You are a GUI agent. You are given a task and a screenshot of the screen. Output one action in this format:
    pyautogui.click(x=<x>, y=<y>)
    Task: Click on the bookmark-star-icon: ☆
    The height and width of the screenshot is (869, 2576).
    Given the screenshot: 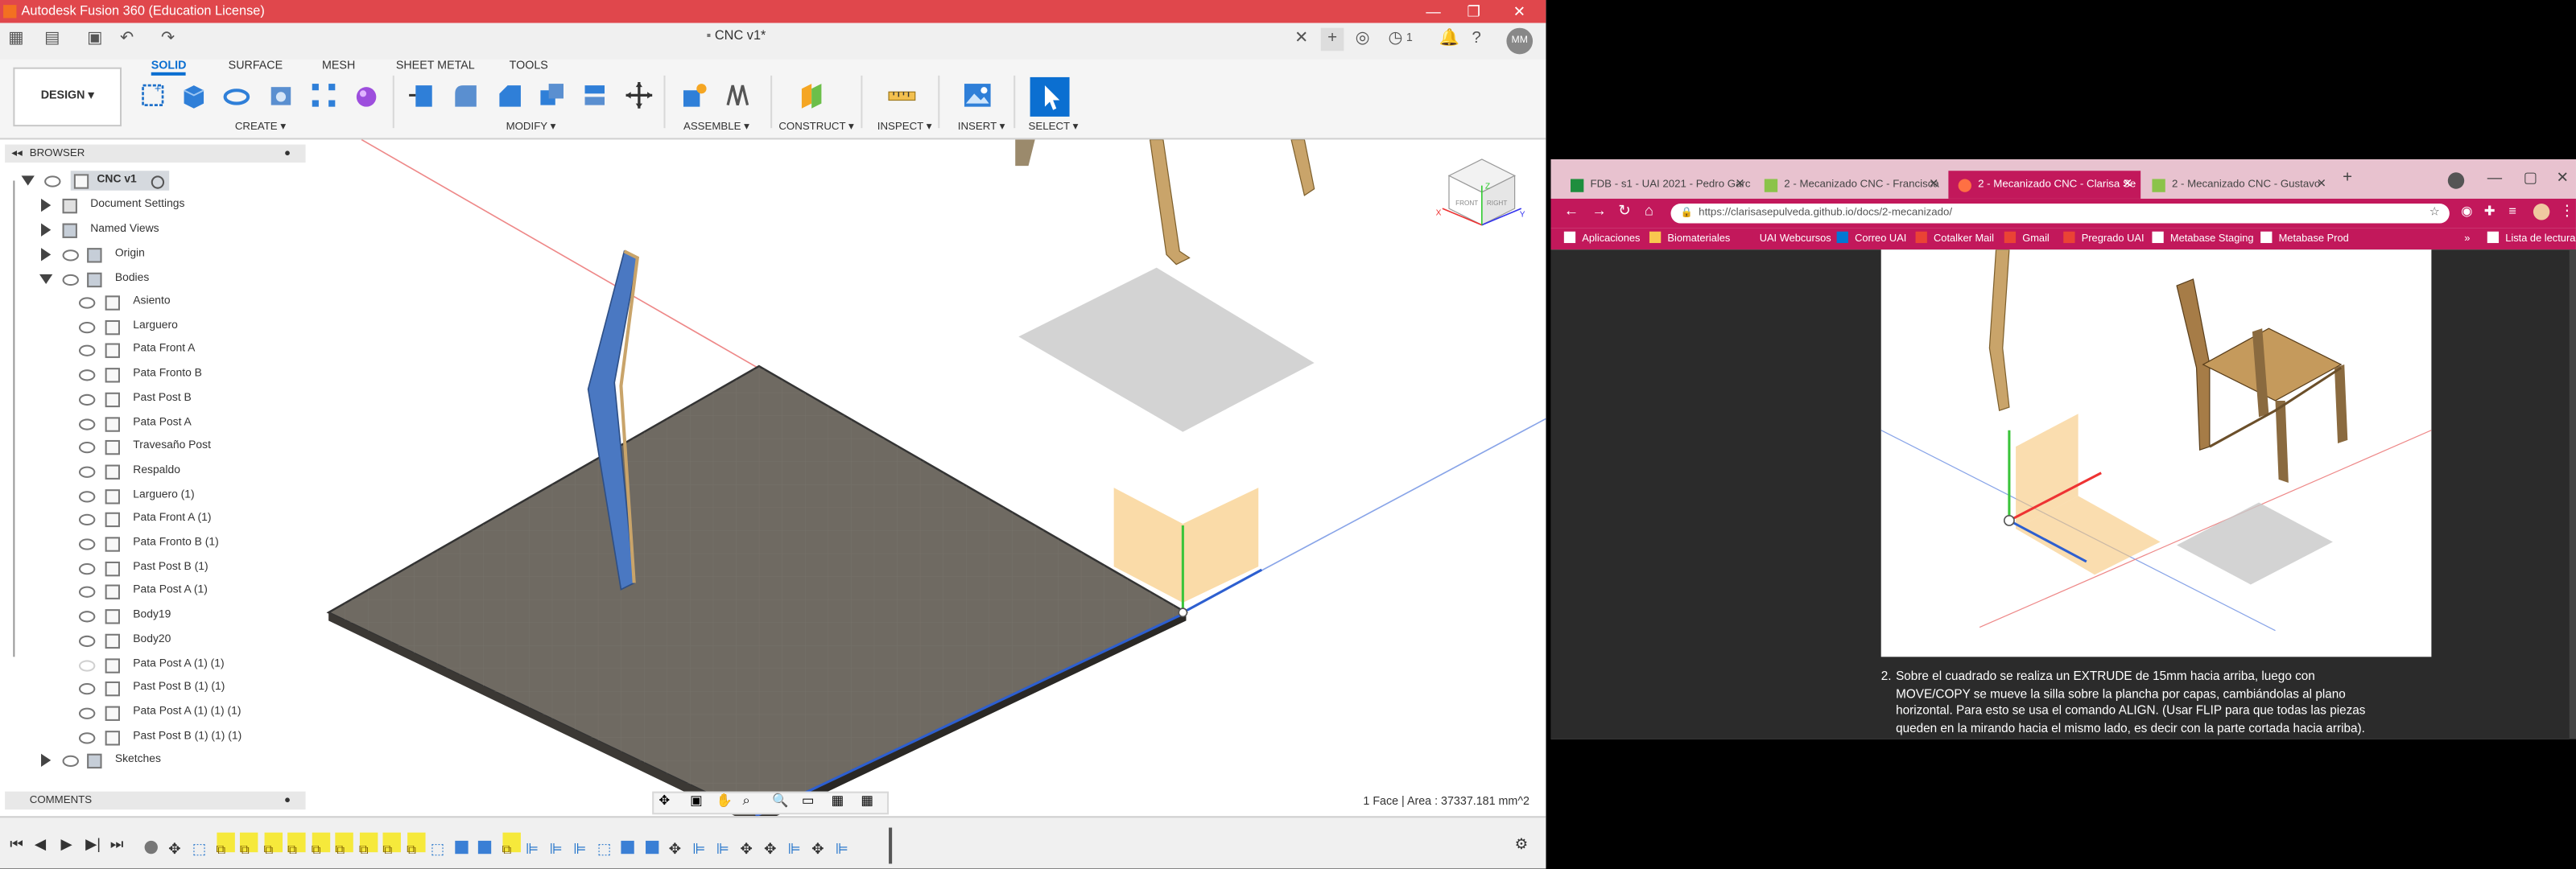 What is the action you would take?
    pyautogui.click(x=2434, y=214)
    